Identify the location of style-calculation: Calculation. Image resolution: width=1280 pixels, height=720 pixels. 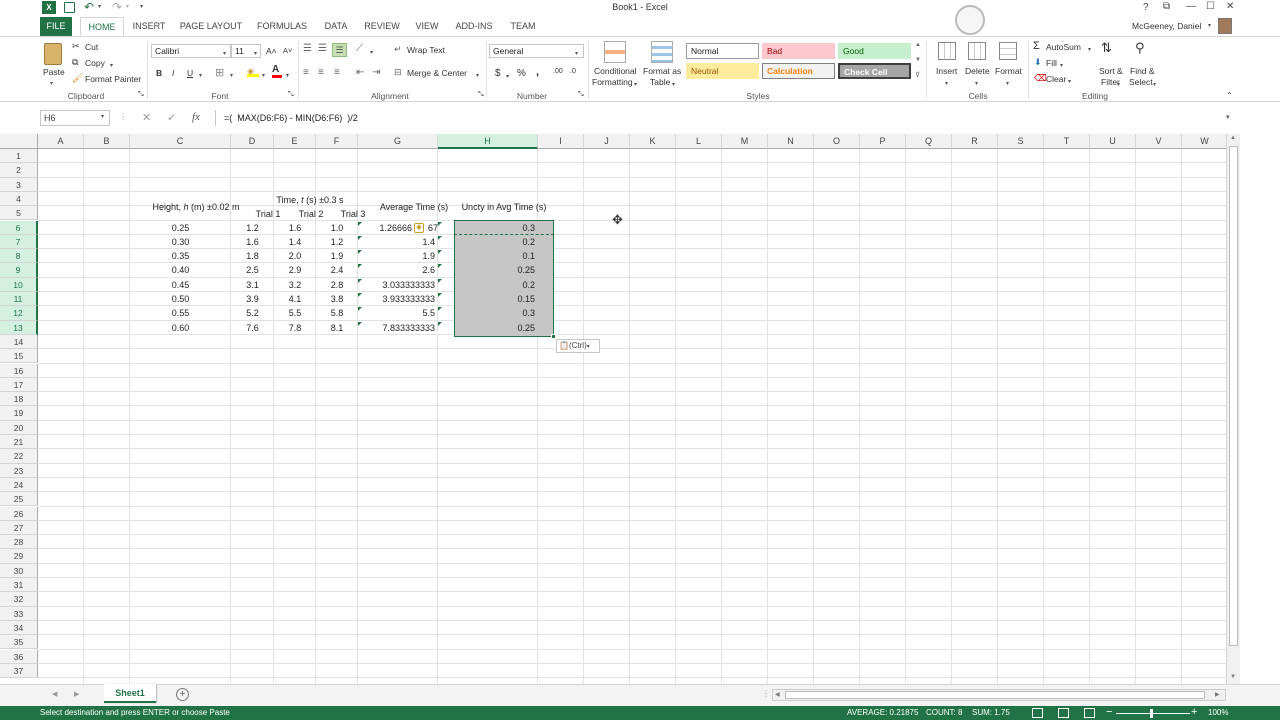
(798, 71).